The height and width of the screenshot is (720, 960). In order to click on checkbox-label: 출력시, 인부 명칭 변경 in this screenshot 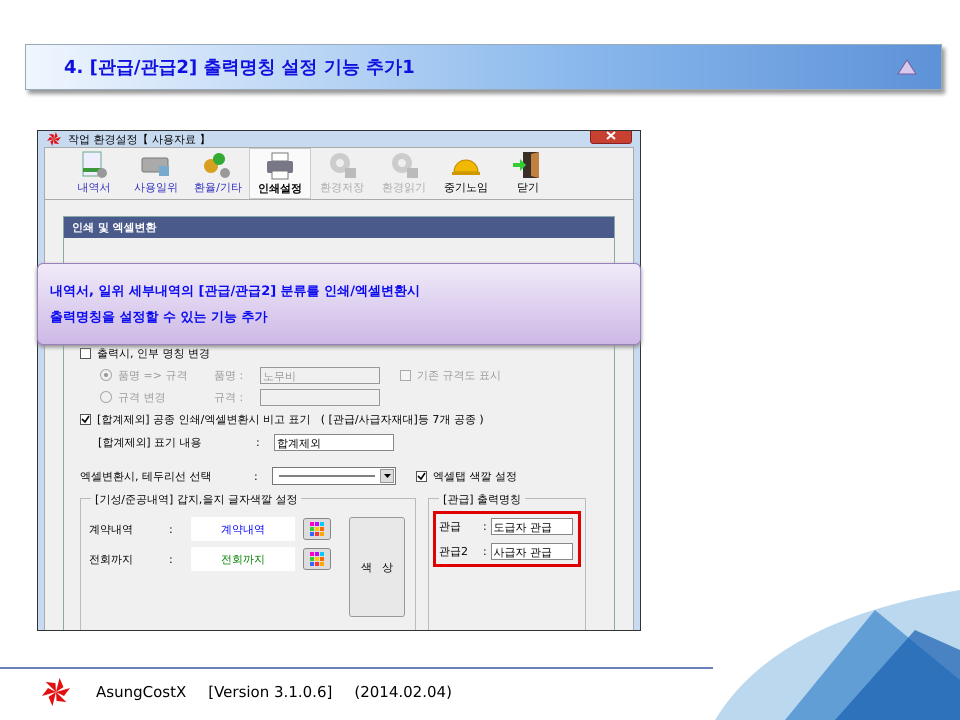, I will do `click(153, 353)`.